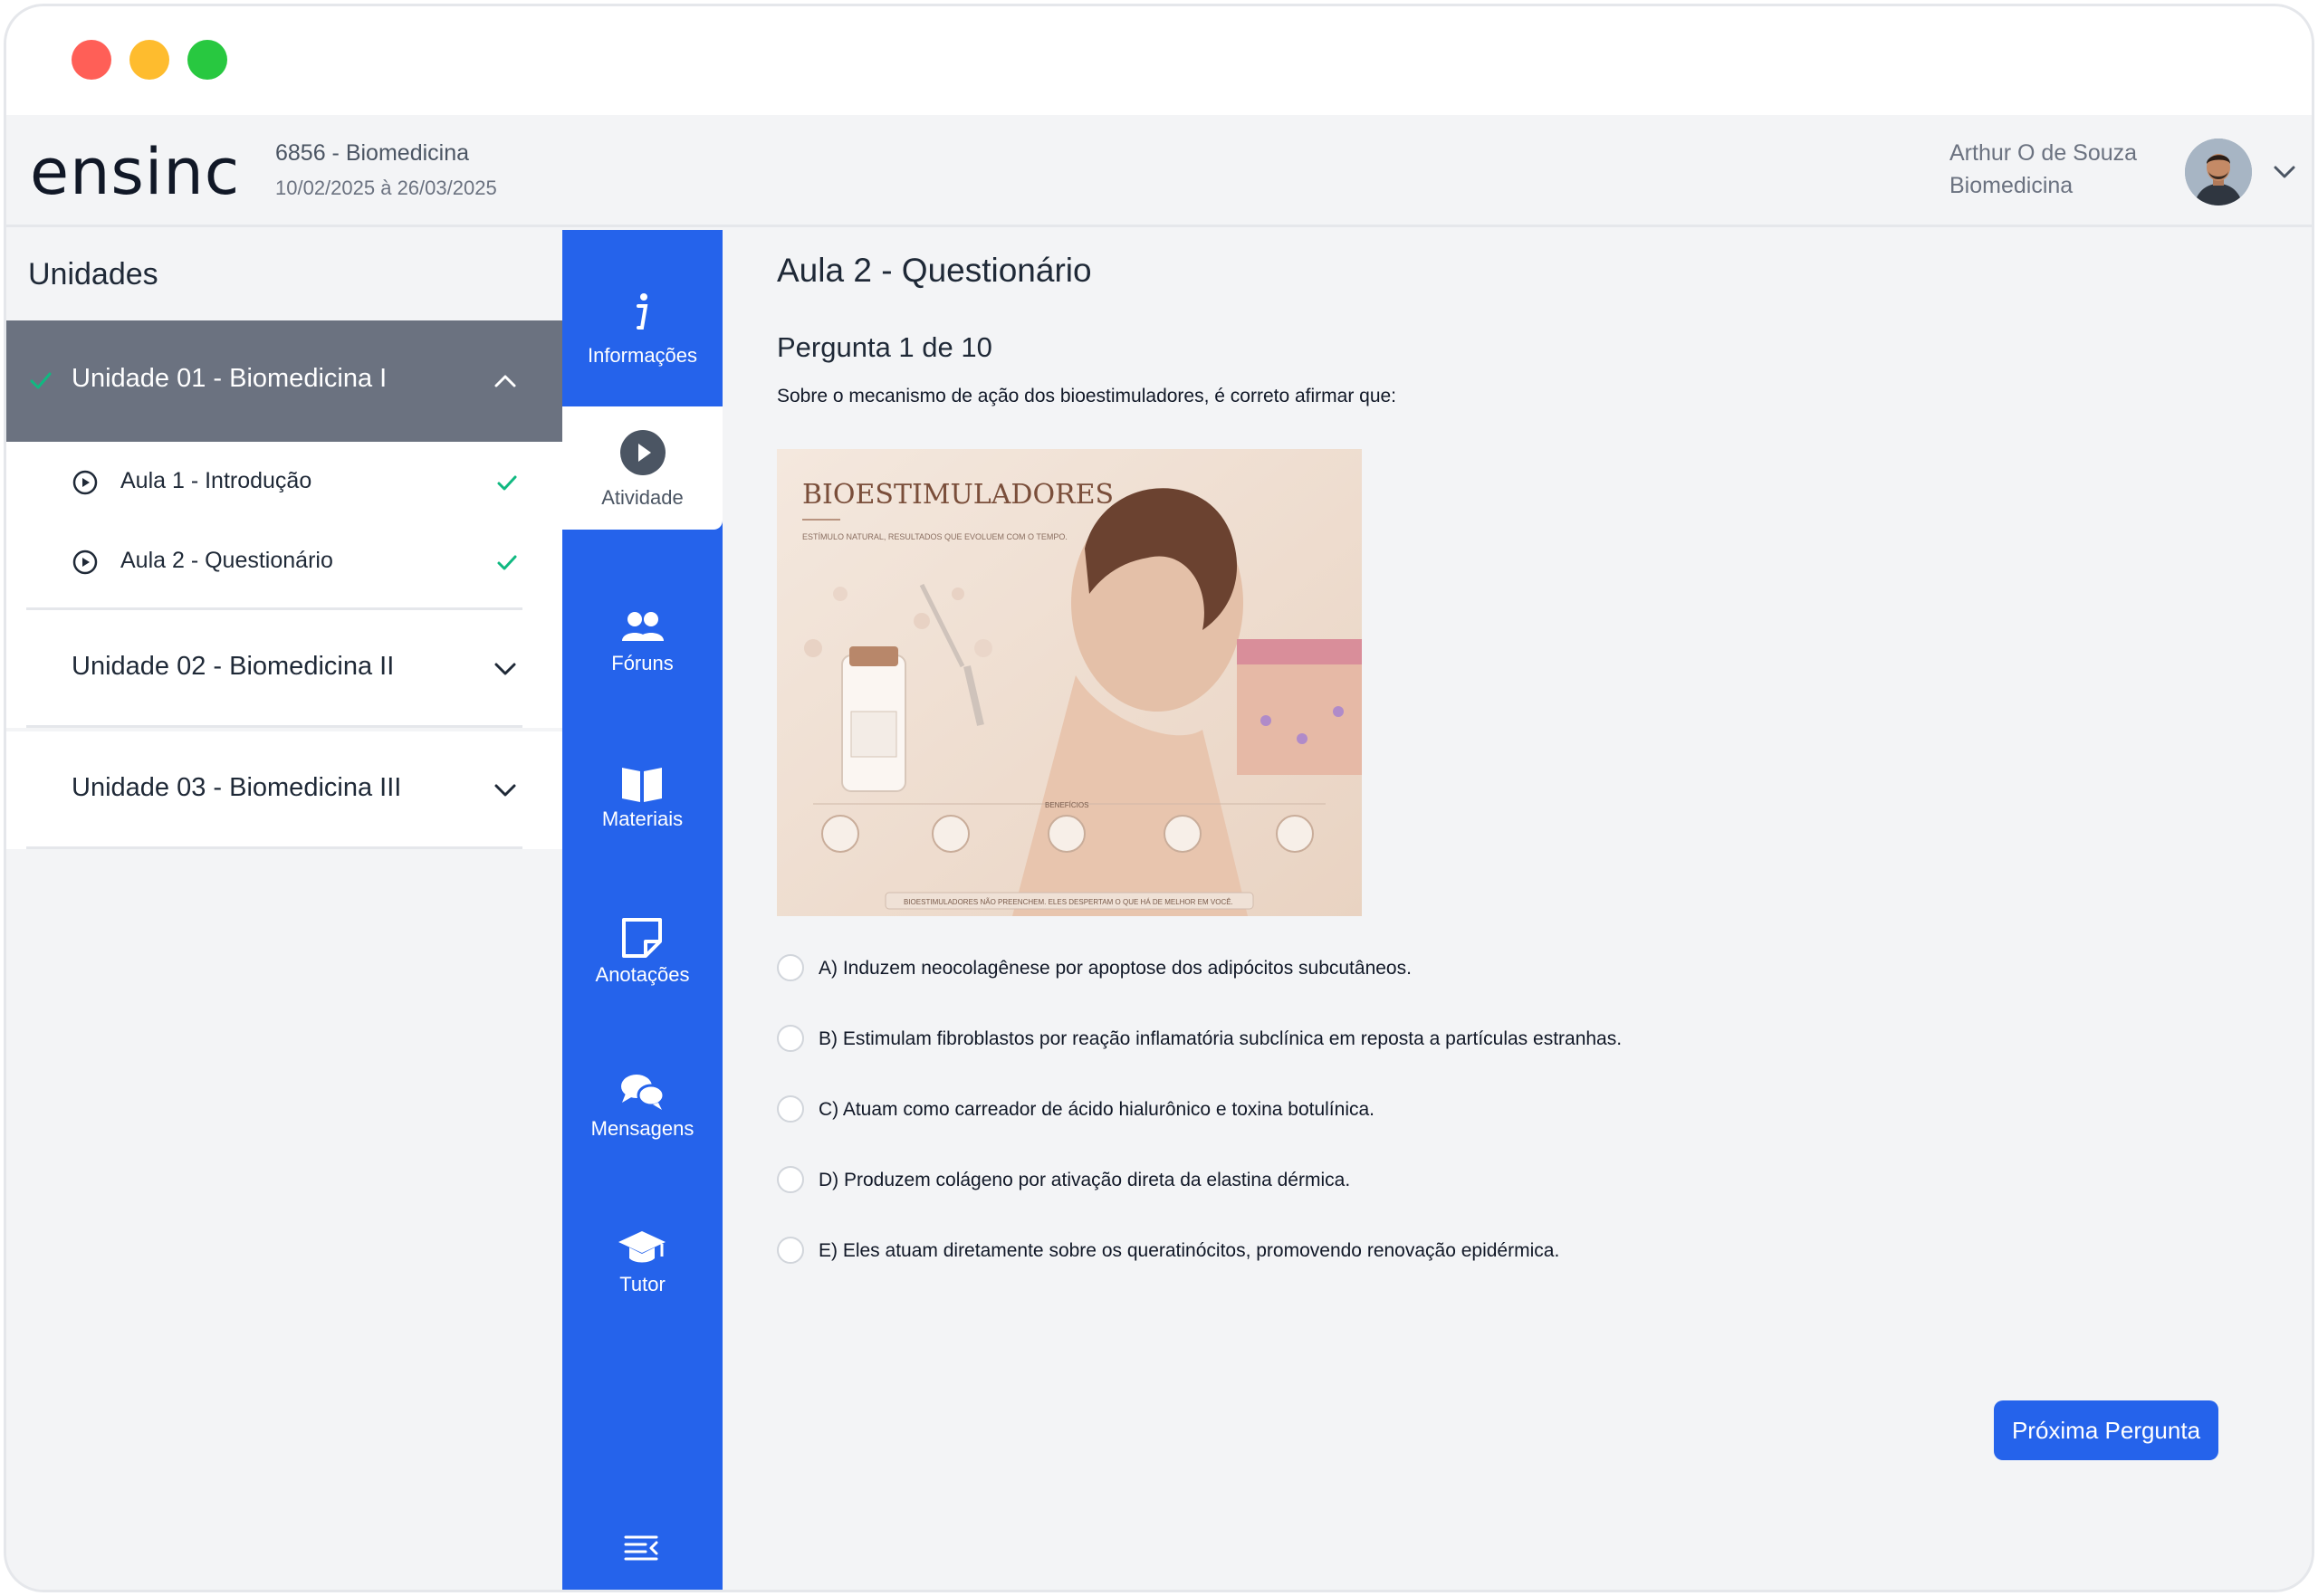 The height and width of the screenshot is (1596, 2318). I want to click on rail-label: Anotações, so click(642, 974).